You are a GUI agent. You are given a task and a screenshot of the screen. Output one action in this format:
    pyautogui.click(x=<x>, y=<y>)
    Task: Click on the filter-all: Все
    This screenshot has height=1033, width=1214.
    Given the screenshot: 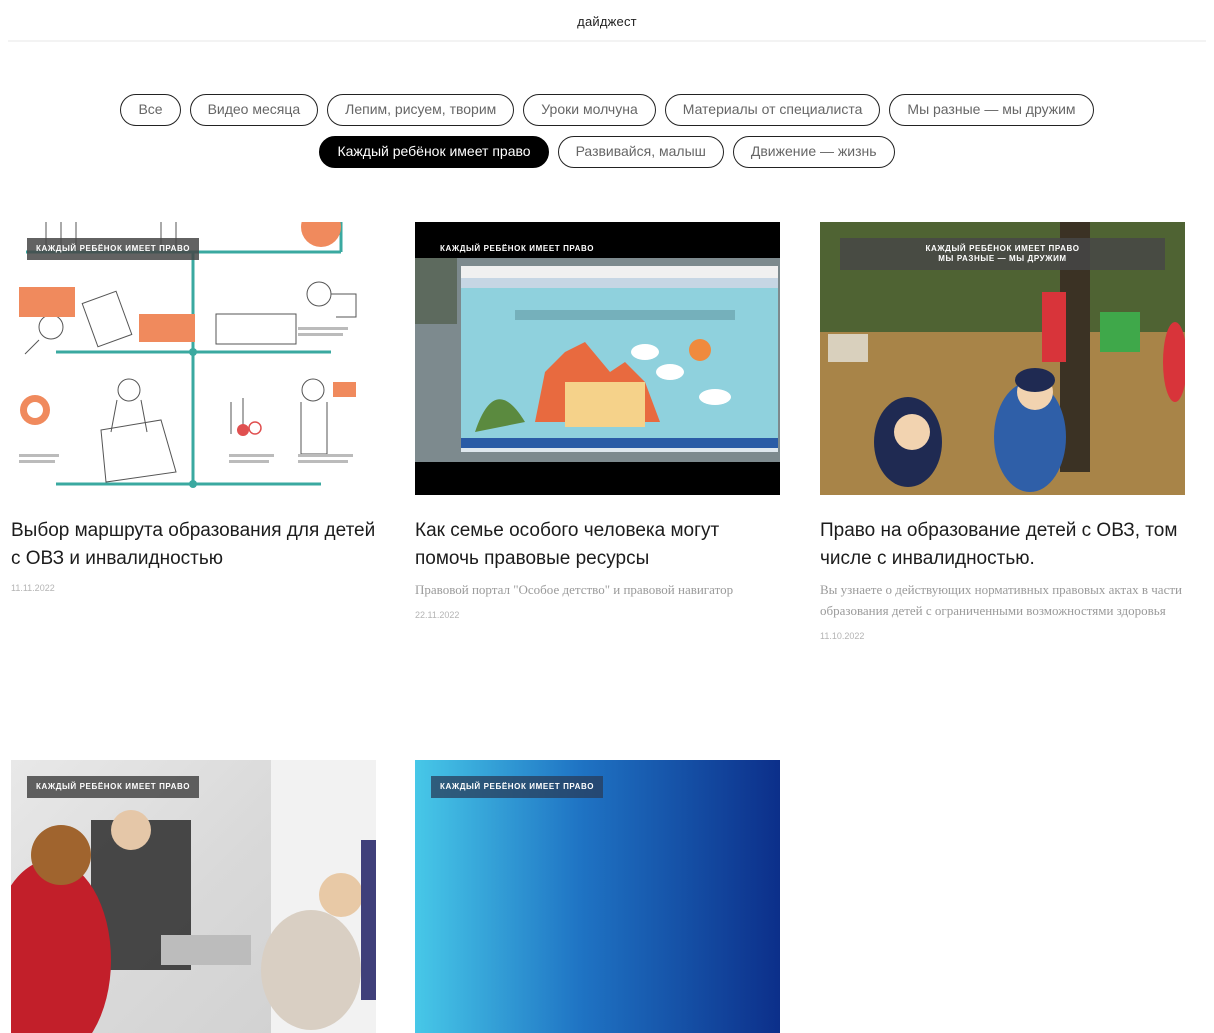 What is the action you would take?
    pyautogui.click(x=150, y=110)
    